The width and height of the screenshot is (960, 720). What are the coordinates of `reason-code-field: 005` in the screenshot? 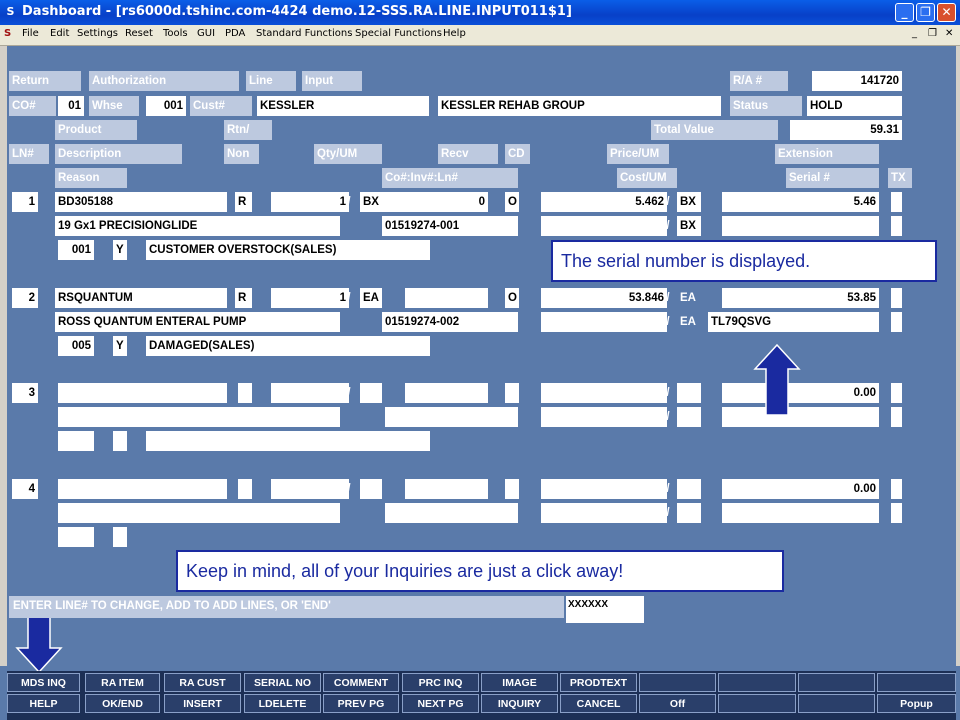 It's located at (76, 346).